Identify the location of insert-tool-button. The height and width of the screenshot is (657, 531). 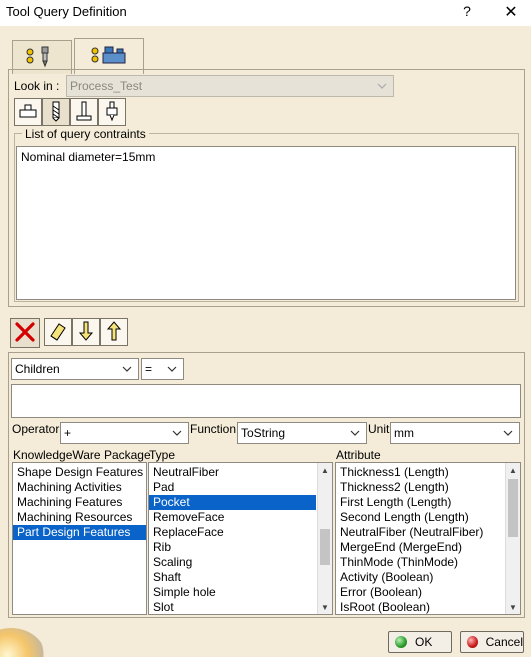
(112, 112).